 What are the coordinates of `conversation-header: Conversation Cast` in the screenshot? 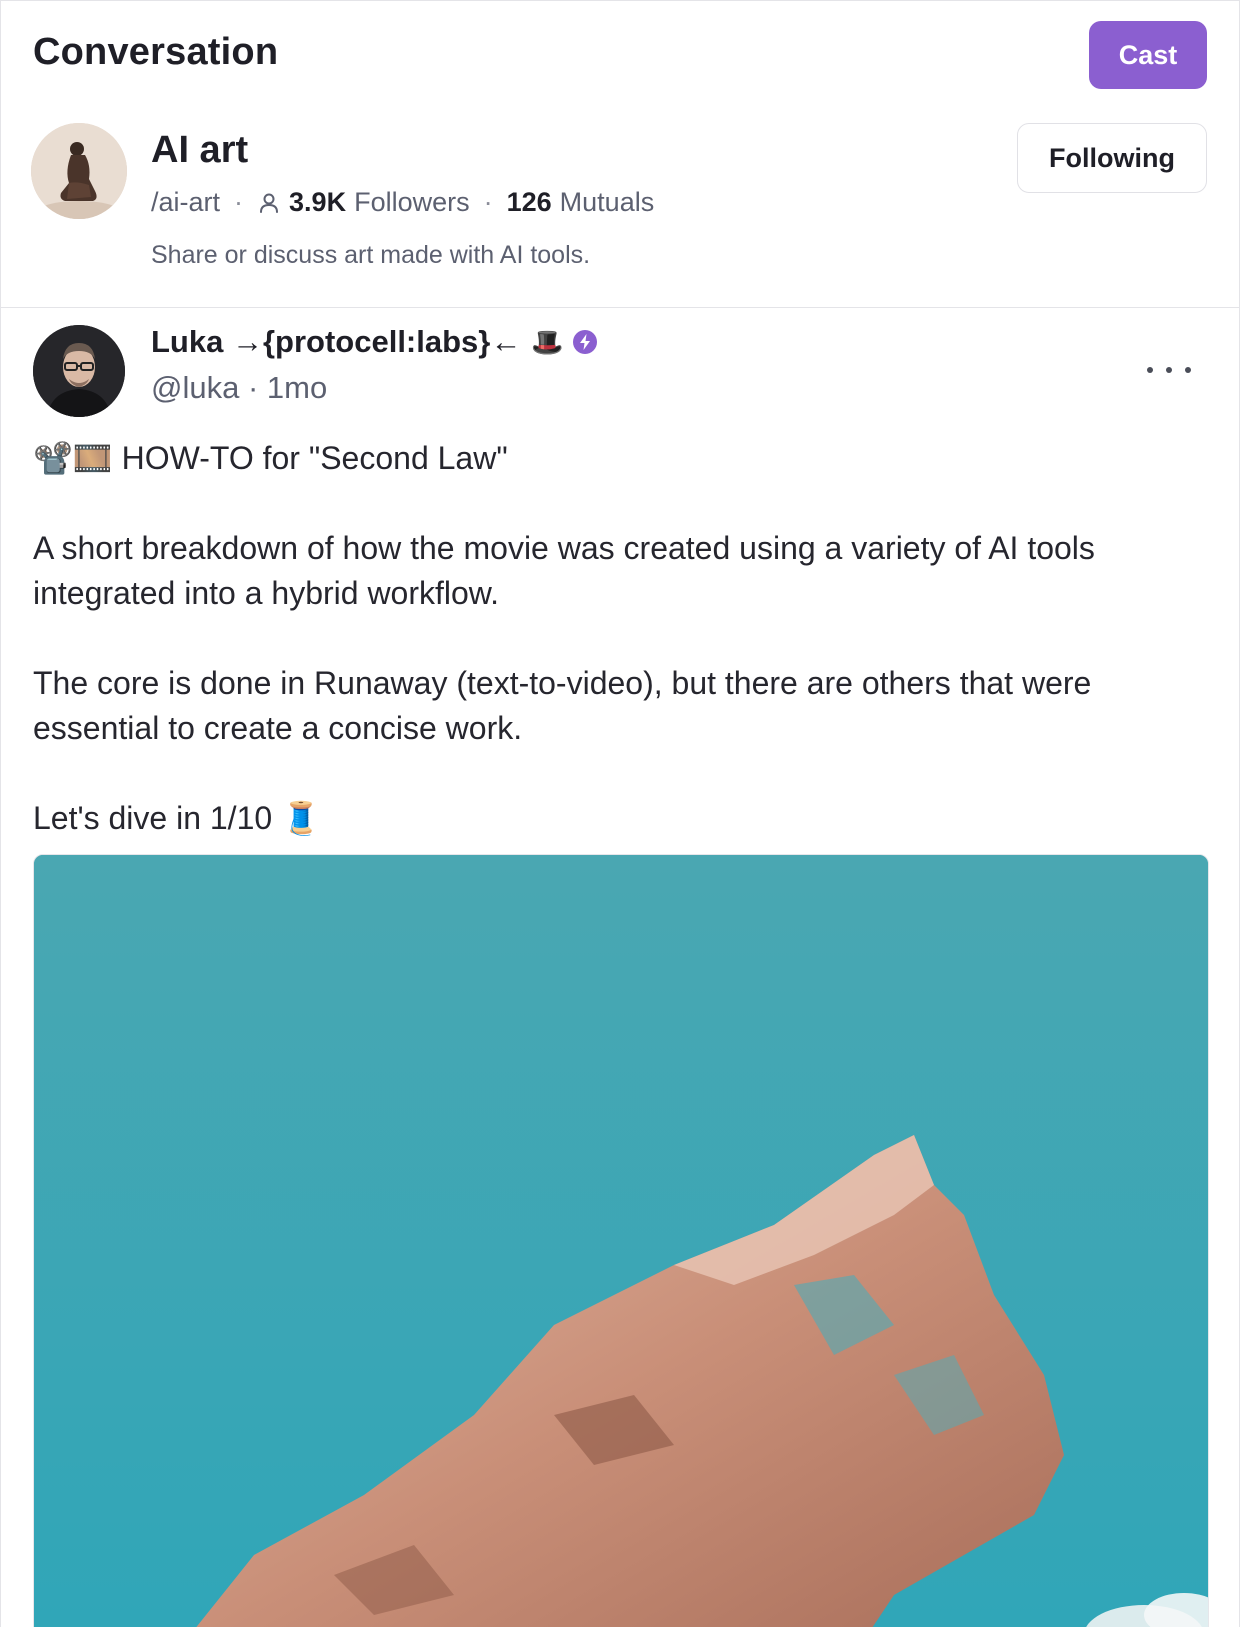 It's located at (620, 55).